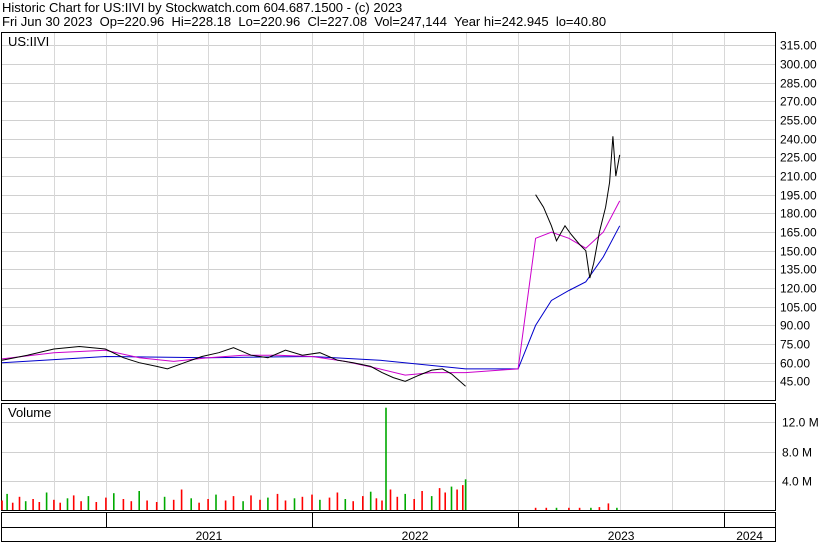  I want to click on price-tick-label: 120.00, so click(798, 289).